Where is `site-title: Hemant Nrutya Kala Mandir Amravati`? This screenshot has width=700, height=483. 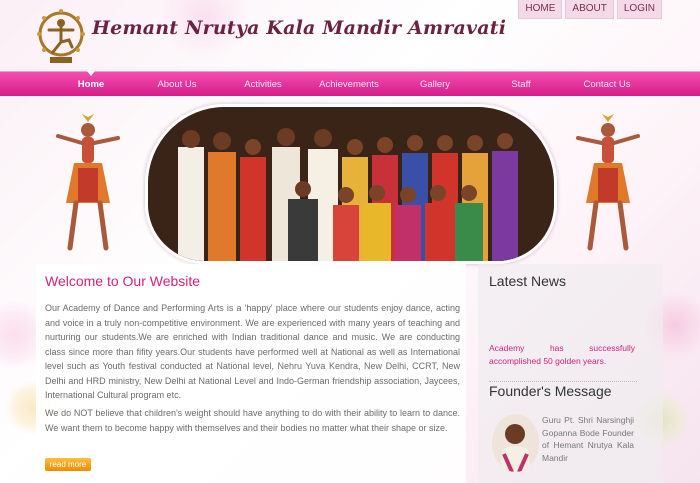 site-title: Hemant Nrutya Kala Mandir Amravati is located at coordinates (299, 28).